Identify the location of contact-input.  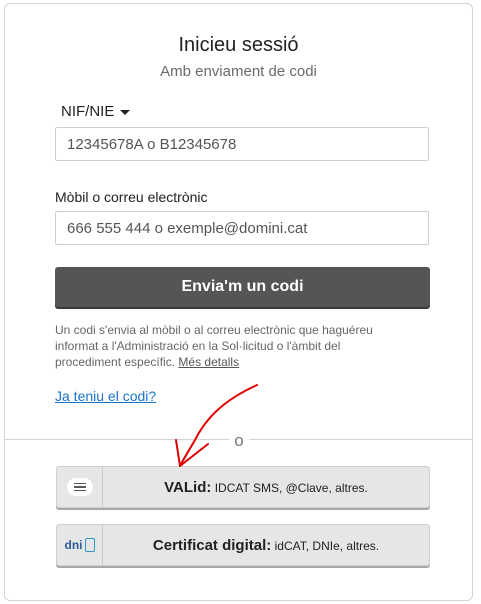
(242, 228).